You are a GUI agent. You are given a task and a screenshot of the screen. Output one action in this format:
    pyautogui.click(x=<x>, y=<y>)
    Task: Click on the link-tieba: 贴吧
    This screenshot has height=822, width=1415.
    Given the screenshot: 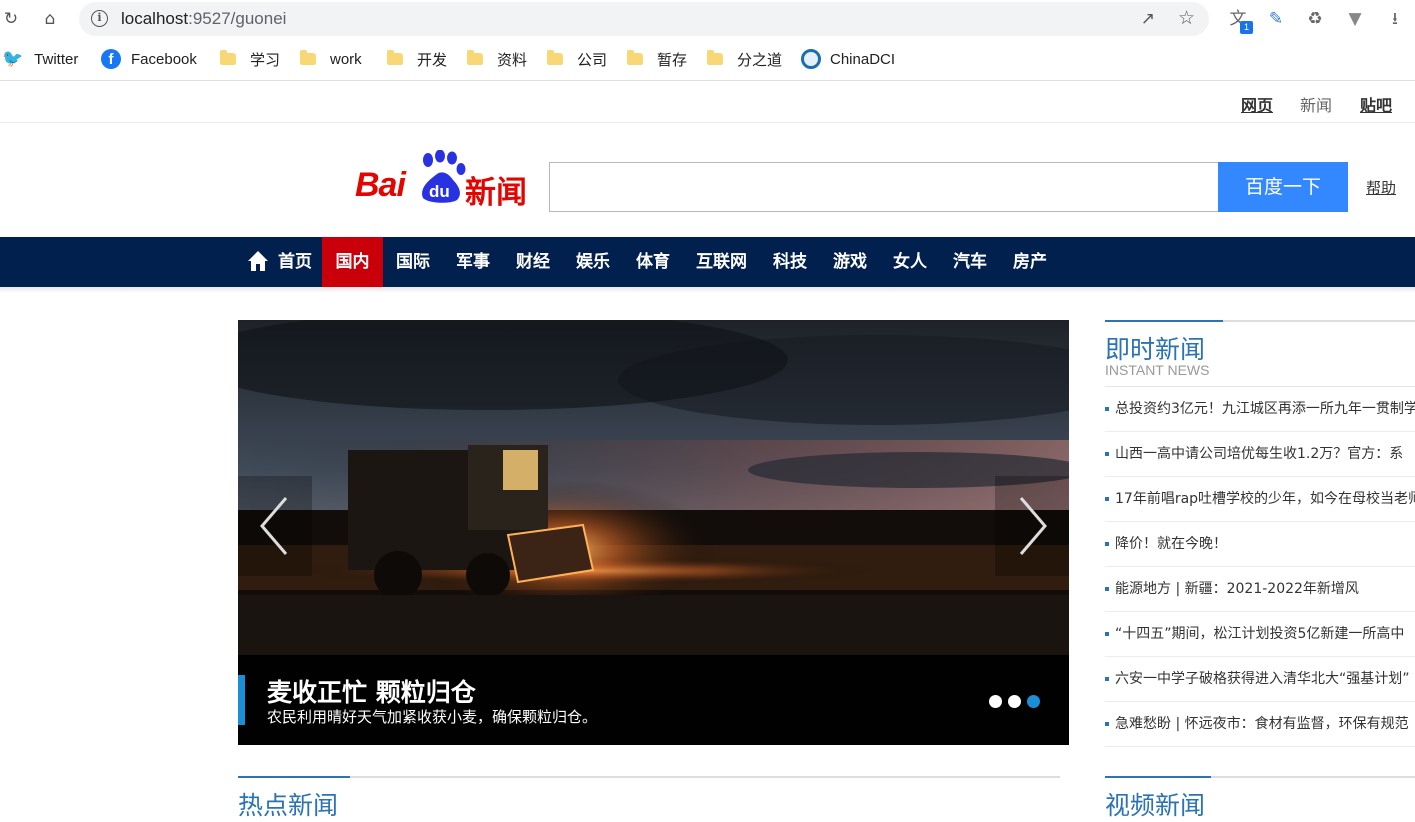 What is the action you would take?
    pyautogui.click(x=1376, y=104)
    